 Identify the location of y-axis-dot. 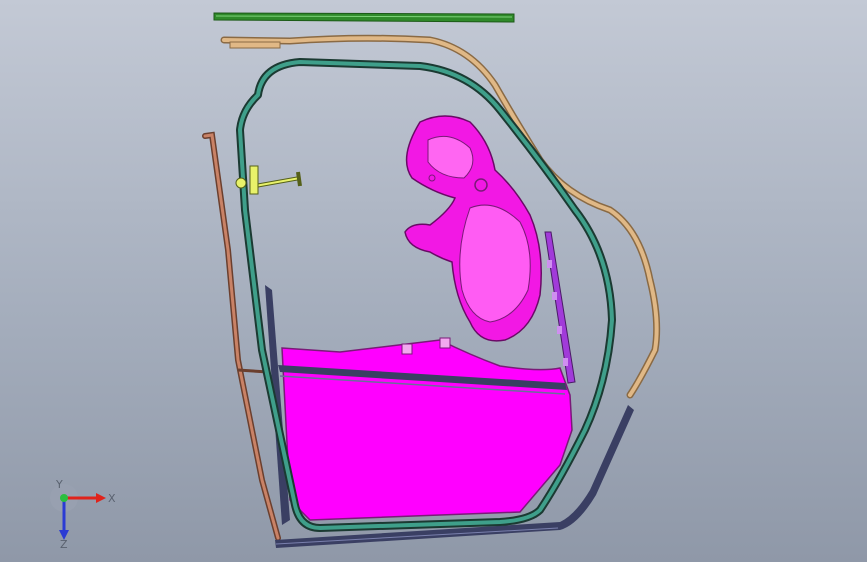
(64, 498).